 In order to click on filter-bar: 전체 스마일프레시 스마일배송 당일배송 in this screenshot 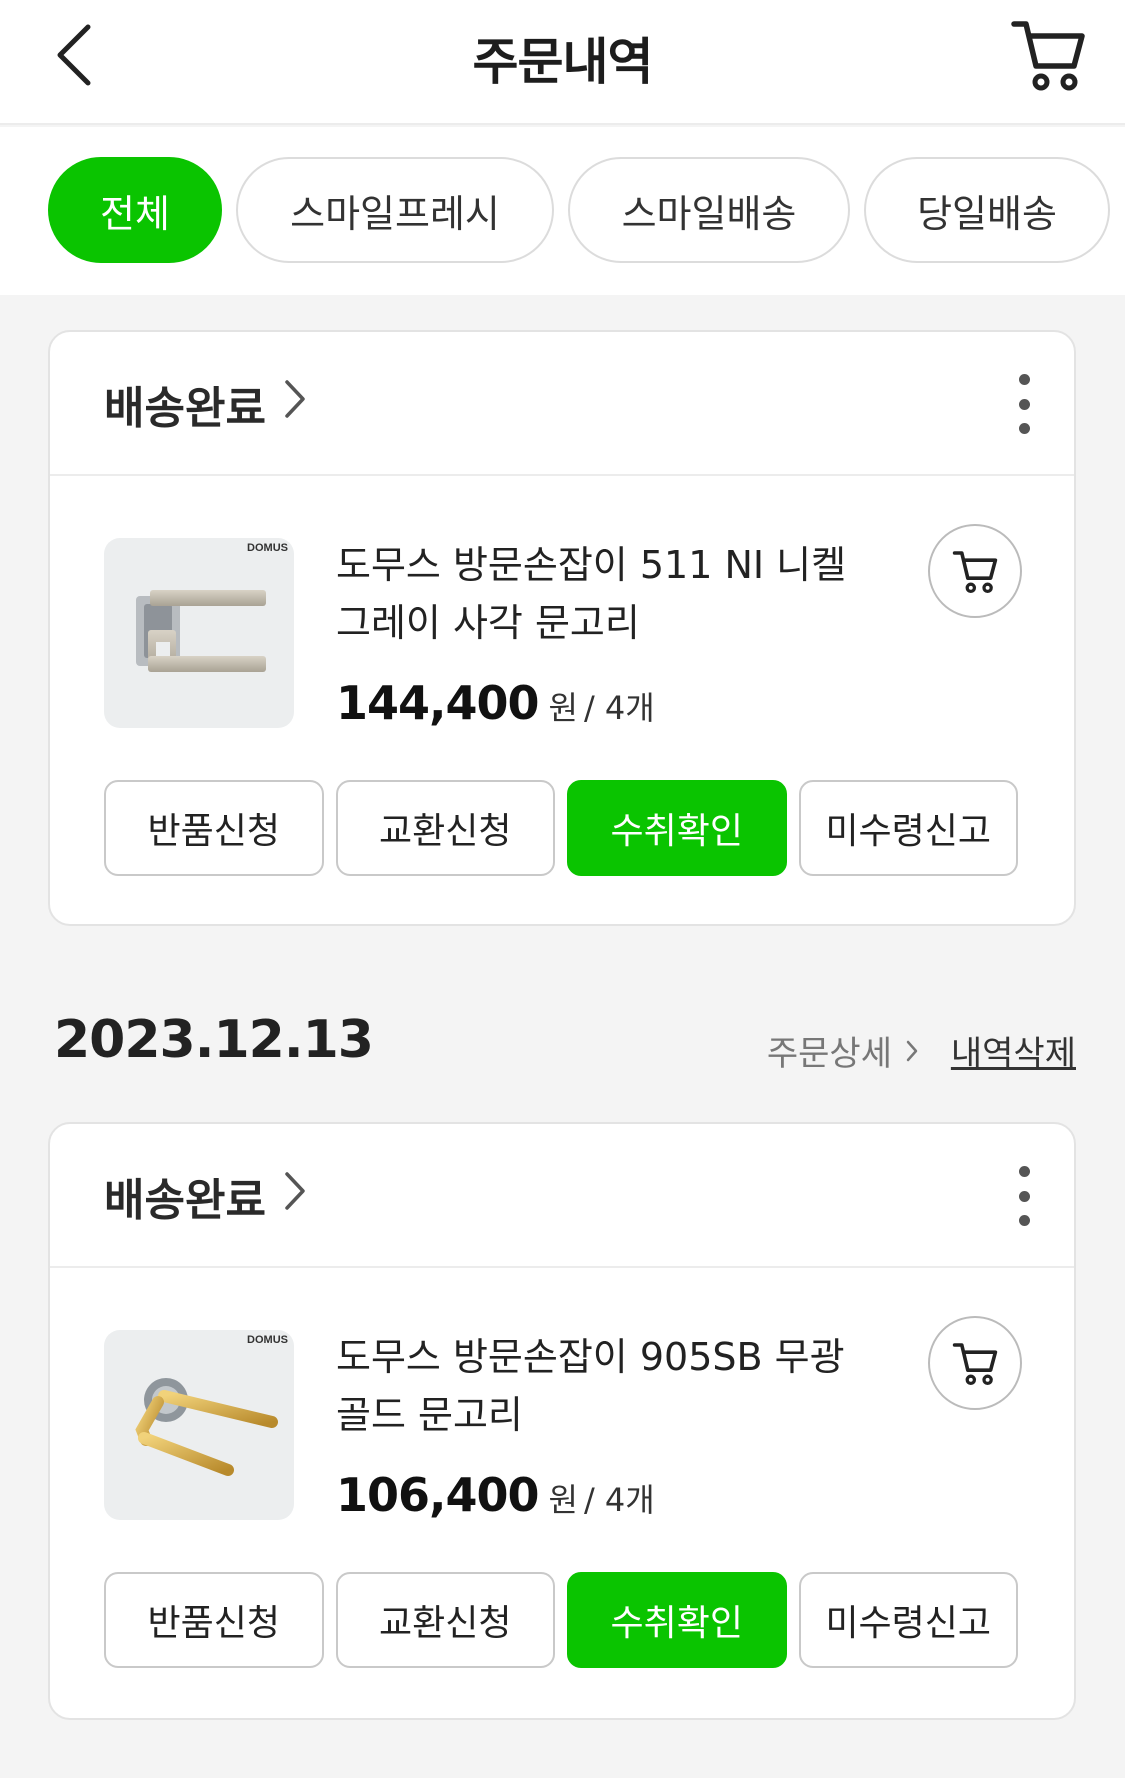, I will do `click(562, 211)`.